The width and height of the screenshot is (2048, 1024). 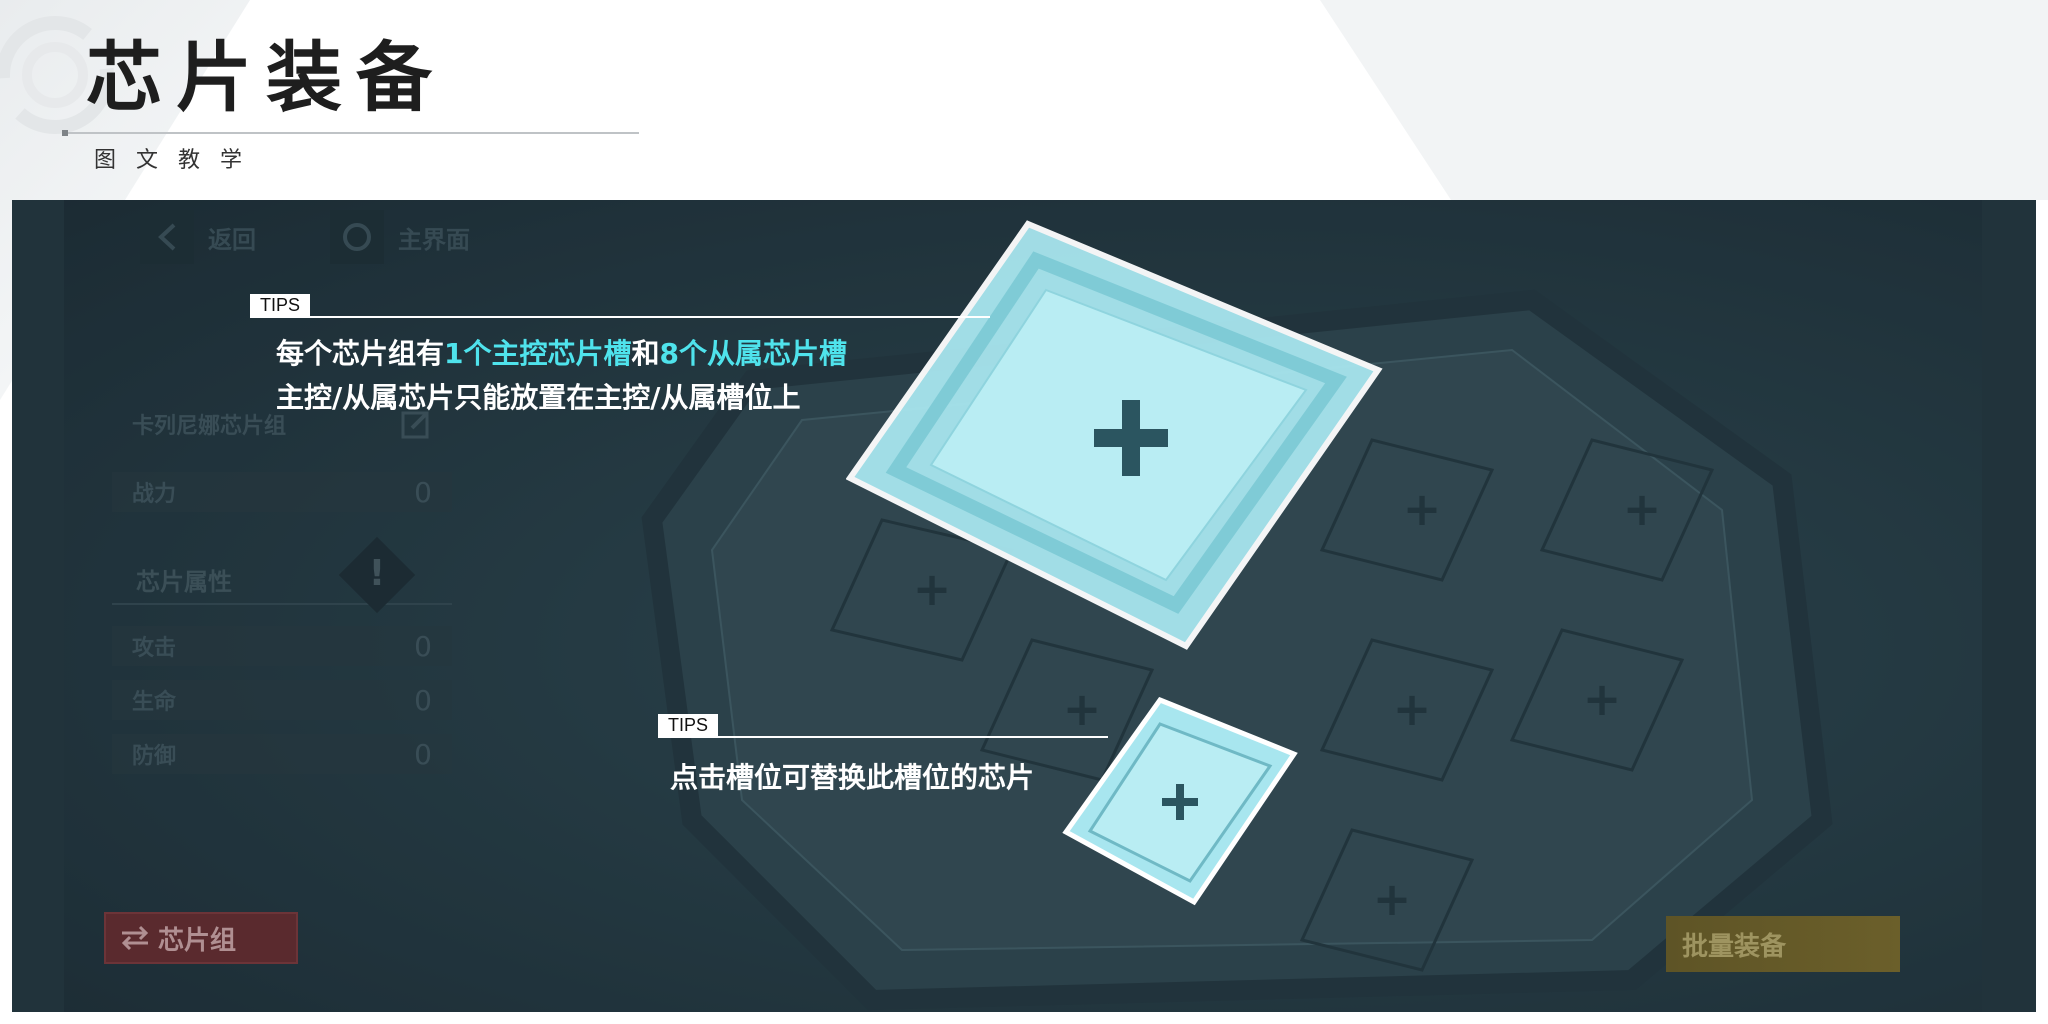 I want to click on main-chip-slot, so click(x=1116, y=435).